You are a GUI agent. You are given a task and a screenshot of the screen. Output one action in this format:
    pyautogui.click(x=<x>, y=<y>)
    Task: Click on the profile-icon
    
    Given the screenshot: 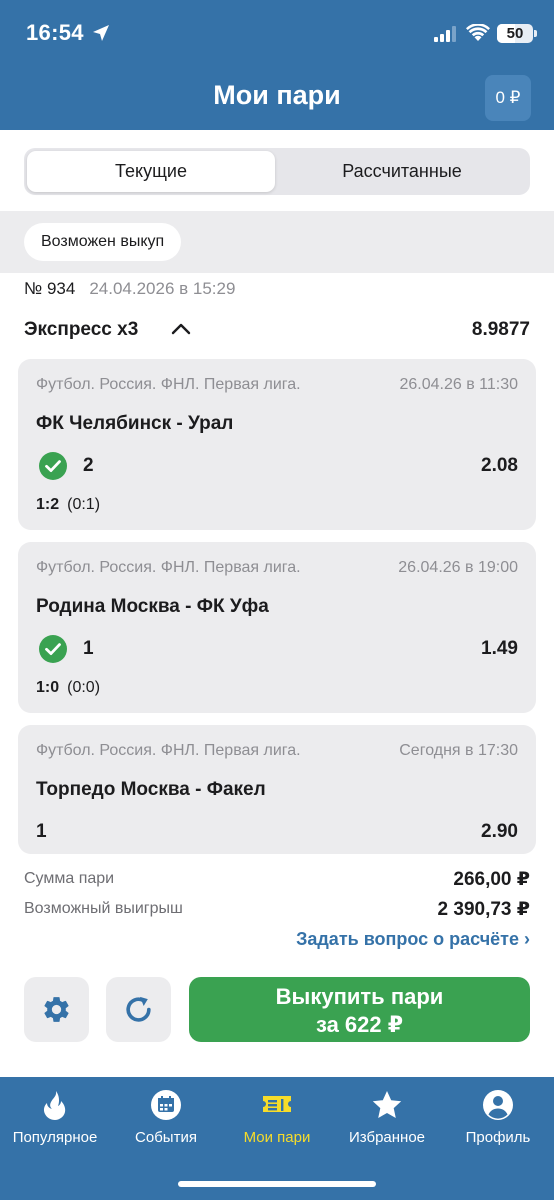 What is the action you would take?
    pyautogui.click(x=498, y=1105)
    